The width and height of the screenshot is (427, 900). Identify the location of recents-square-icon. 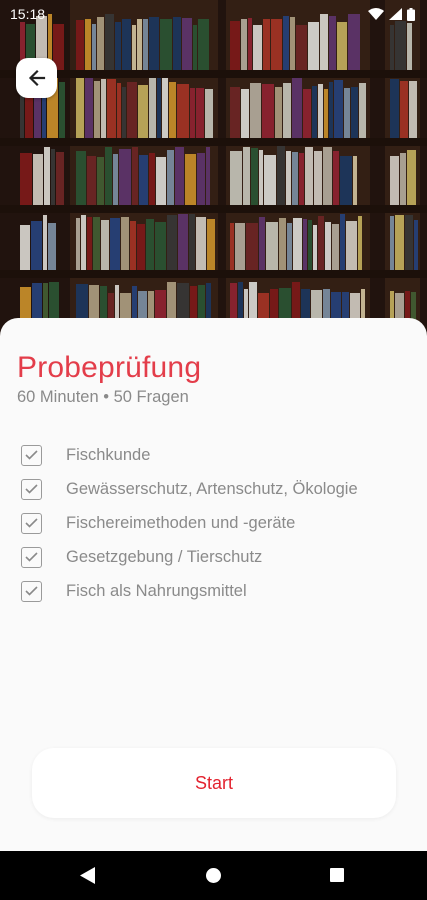
(337, 875).